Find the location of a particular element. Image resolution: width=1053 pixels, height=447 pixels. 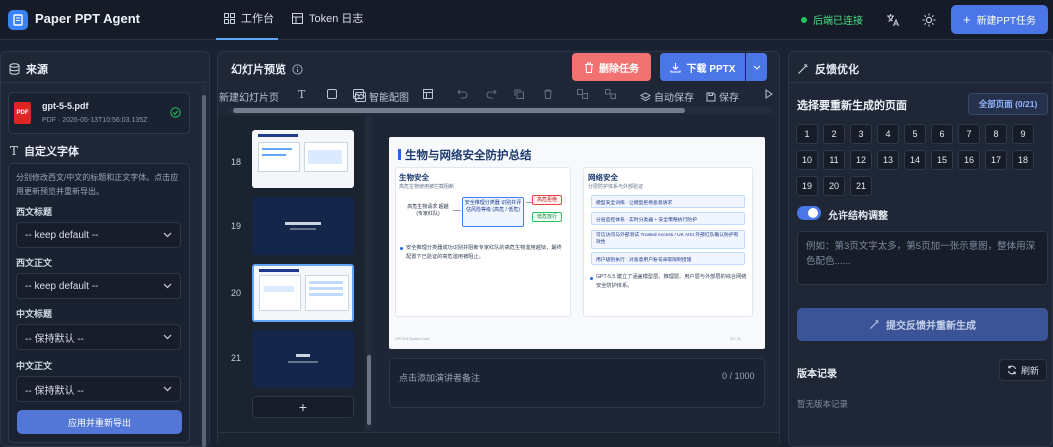

slide-net-item: 分层监控体系 · 实时分类器 + 安全策略执行防护 is located at coordinates (668, 218).